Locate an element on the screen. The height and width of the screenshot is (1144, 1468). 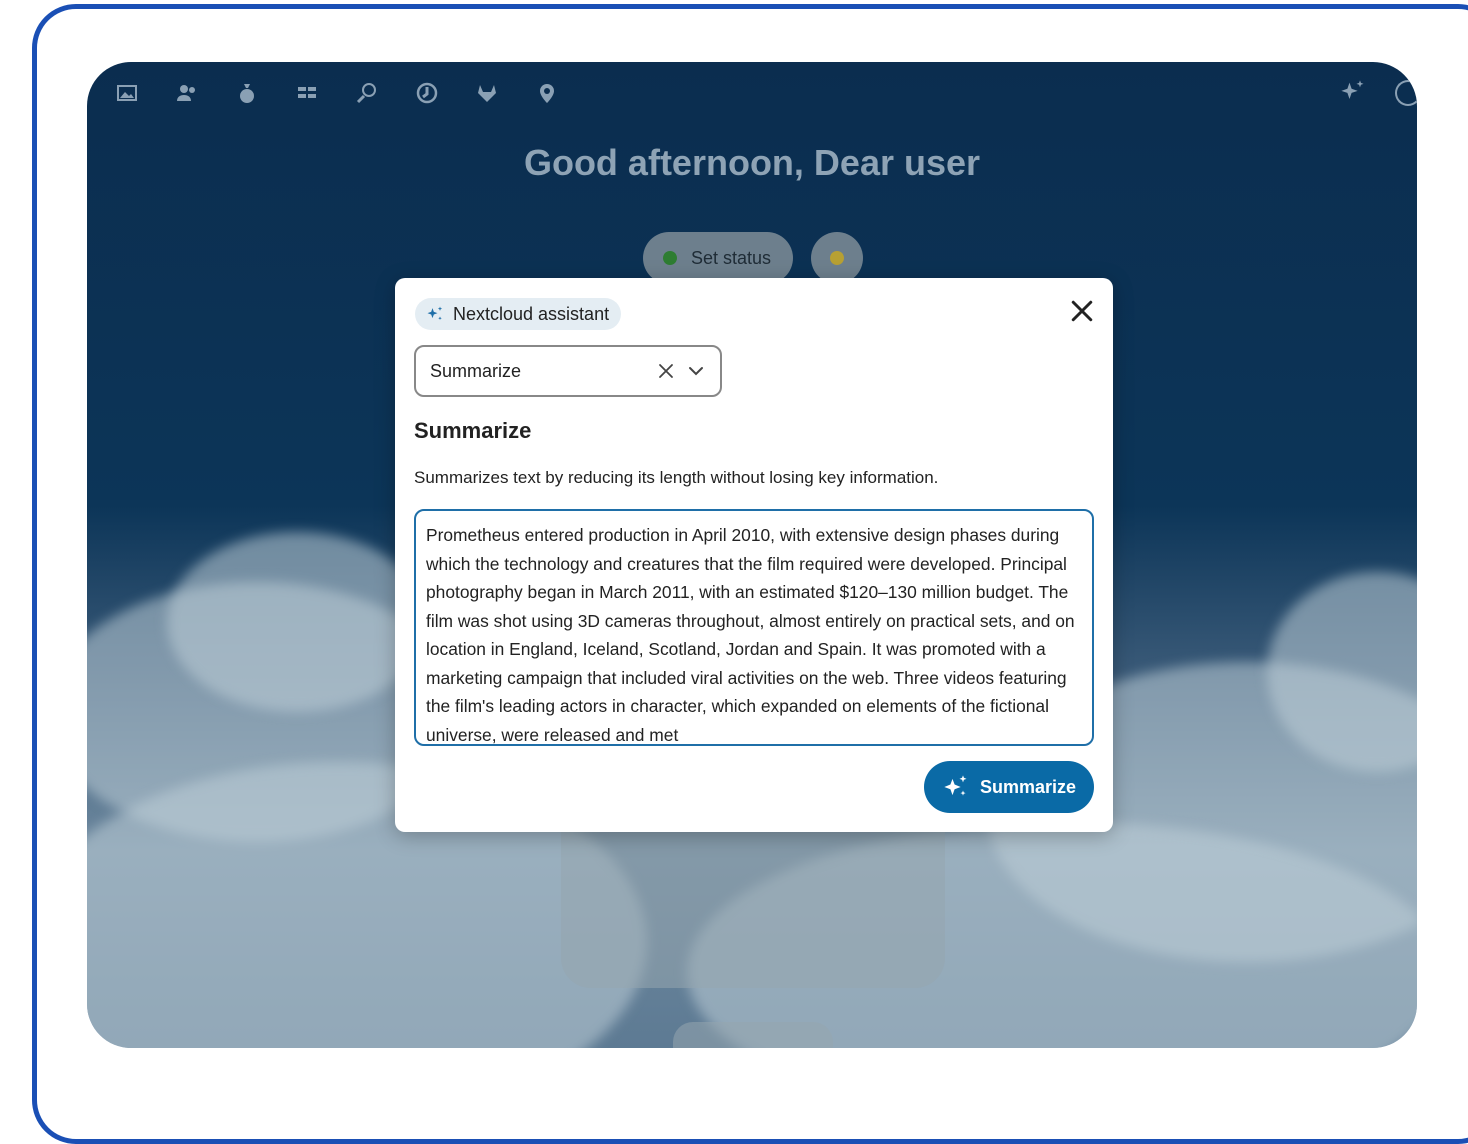
assistant-chip-label: Nextcloud assistant is located at coordinates (531, 313).